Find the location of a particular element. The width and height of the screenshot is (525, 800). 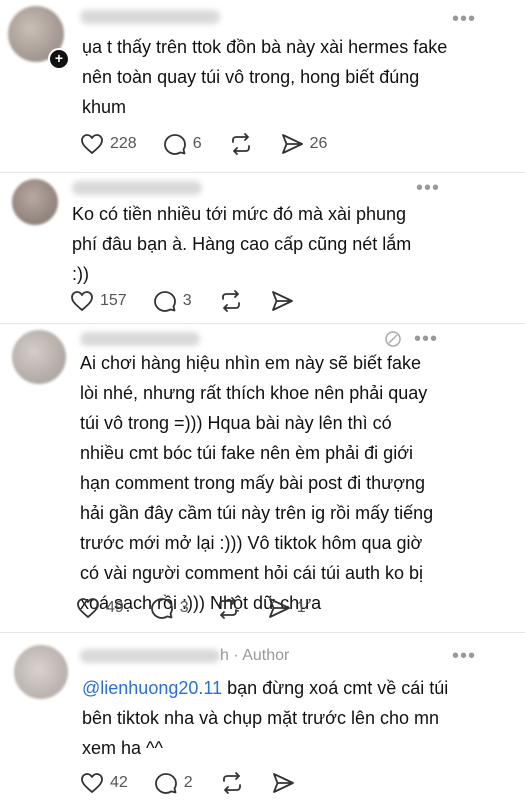

like-button: 42 is located at coordinates (104, 783).